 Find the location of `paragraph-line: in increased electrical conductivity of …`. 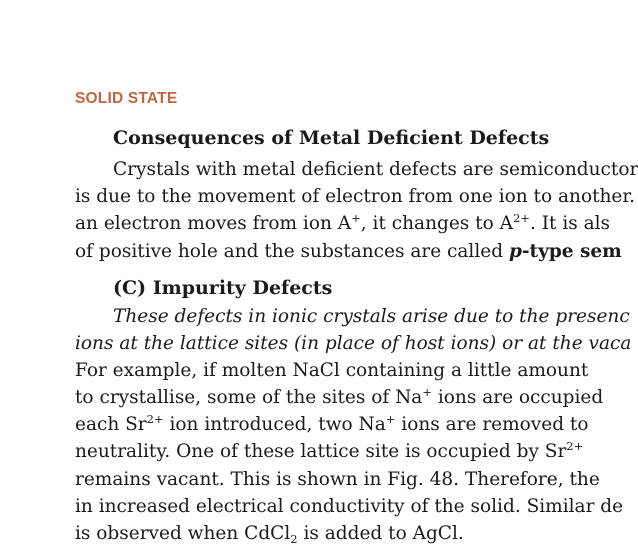

paragraph-line: in increased electrical conductivity of … is located at coordinates (349, 506).